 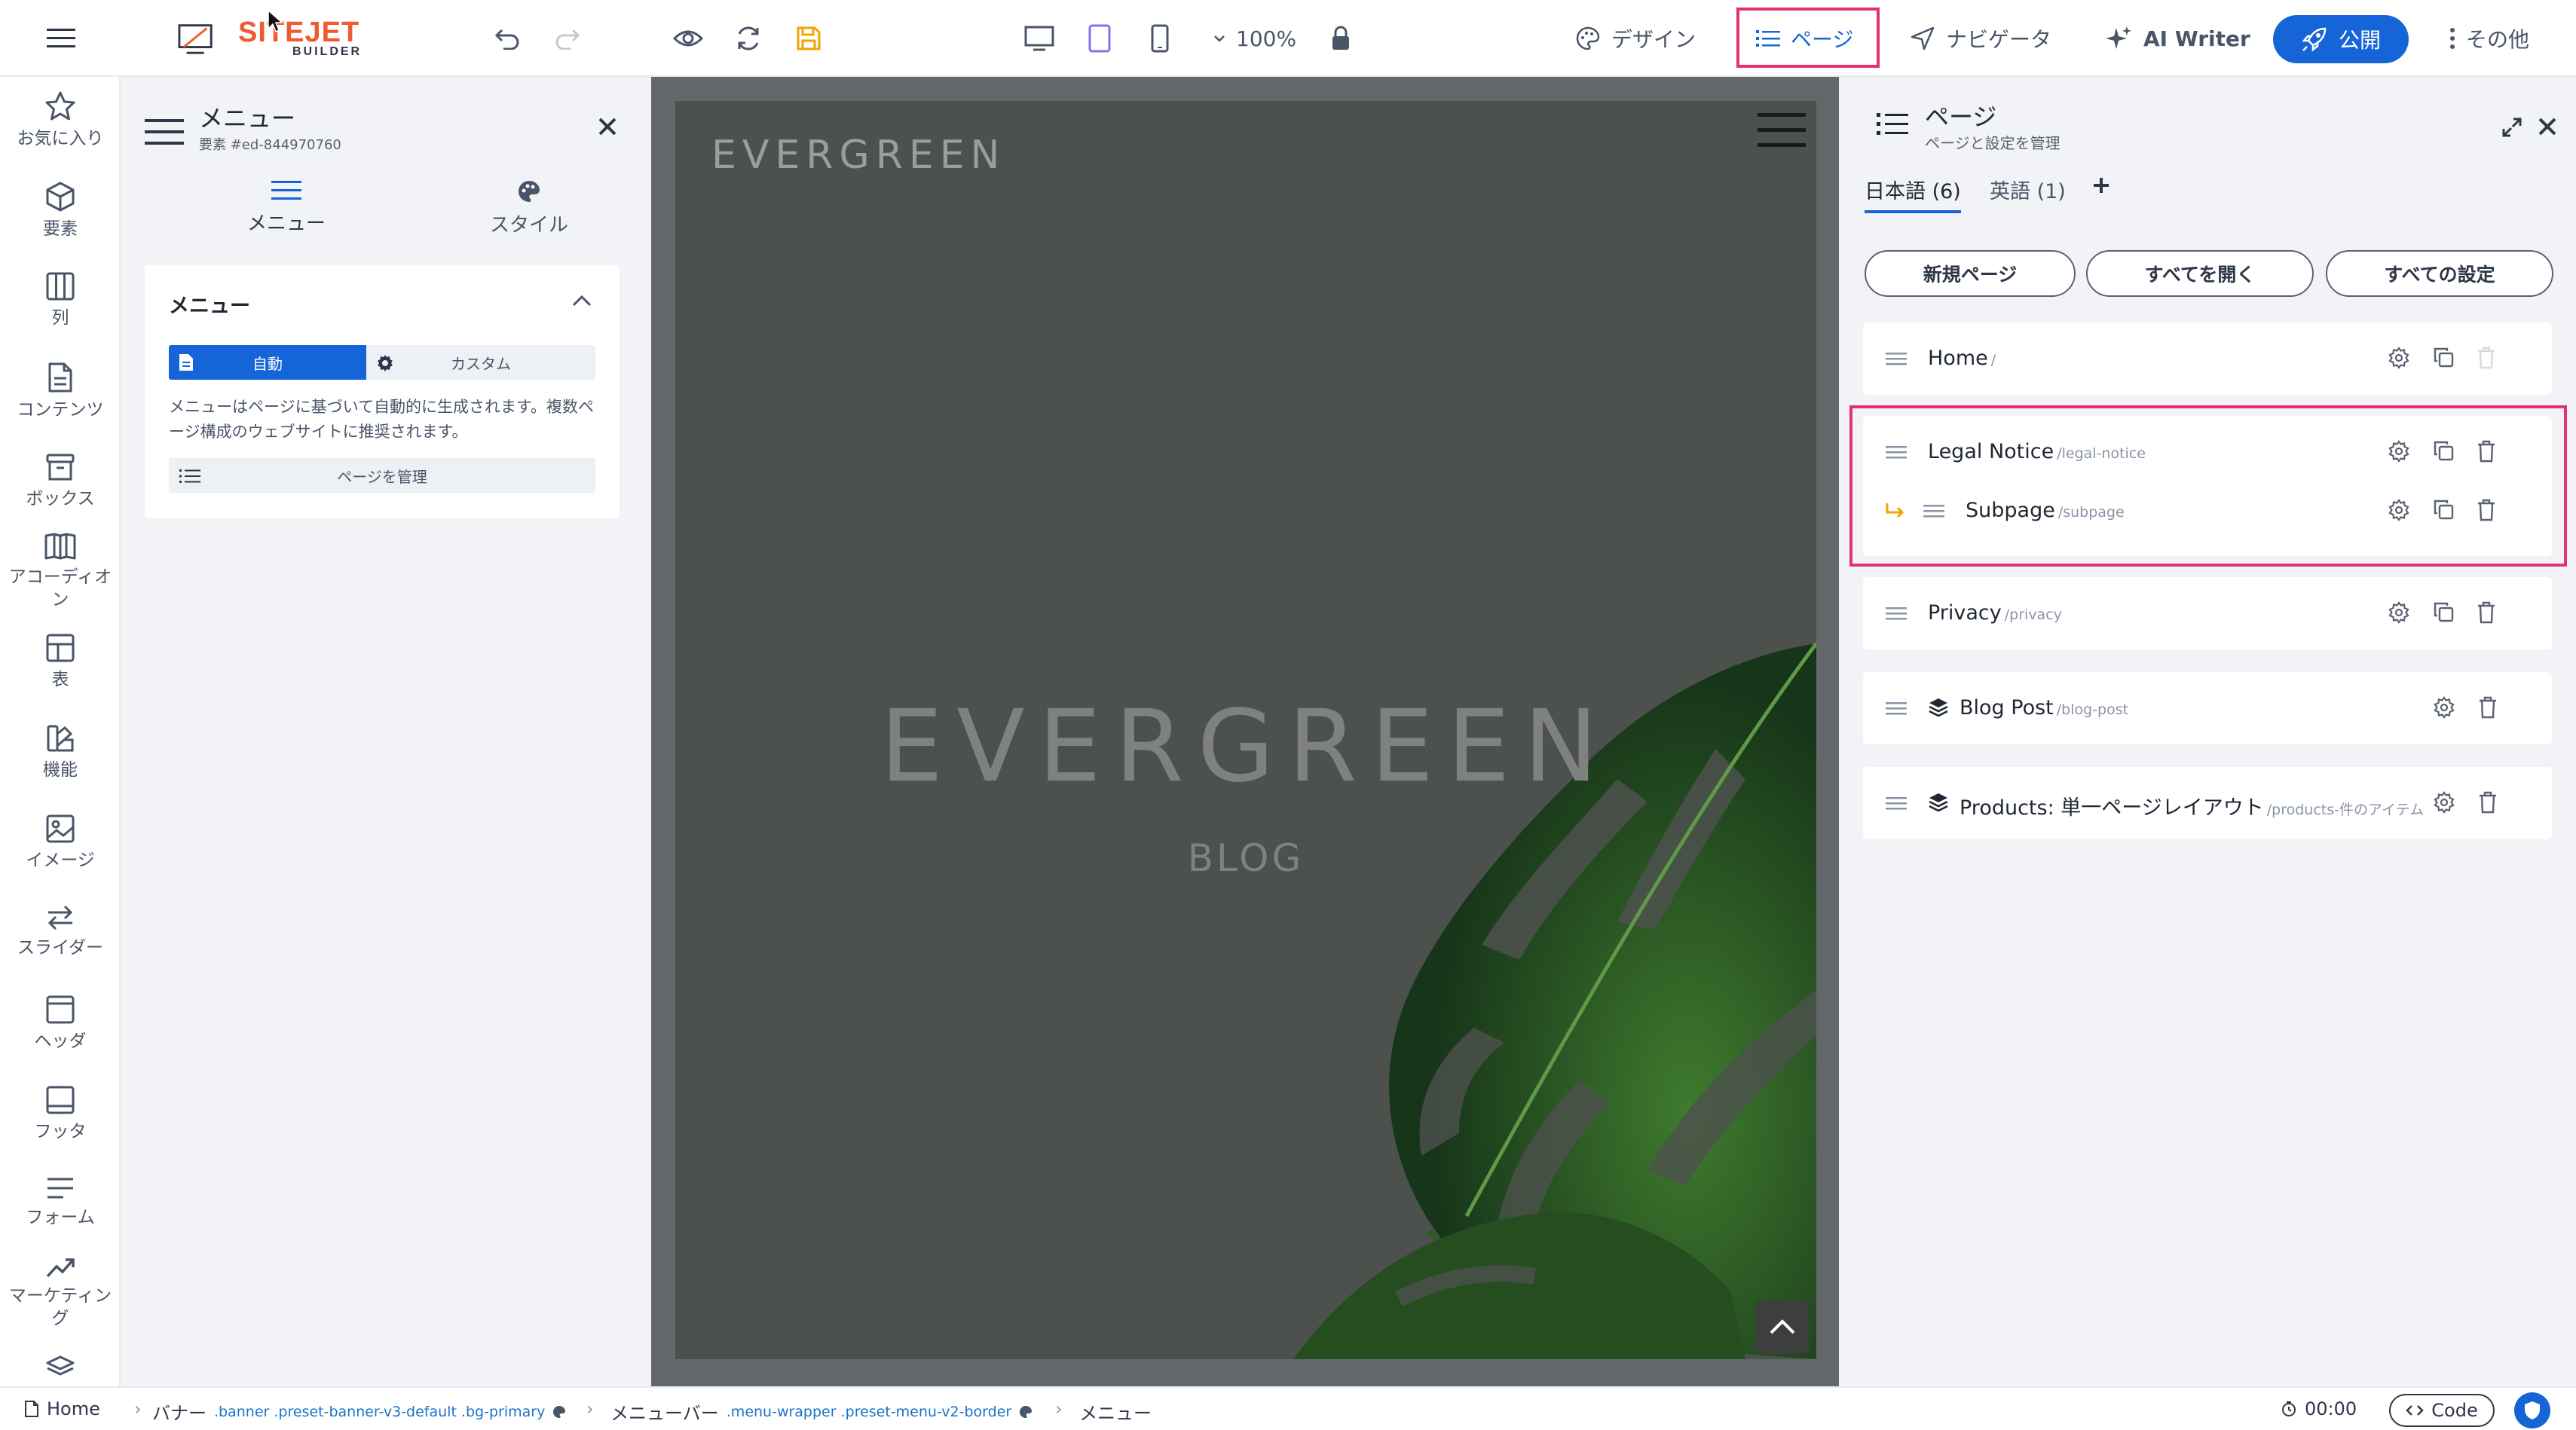 I want to click on rail-item-form: フォーム, so click(x=60, y=1203).